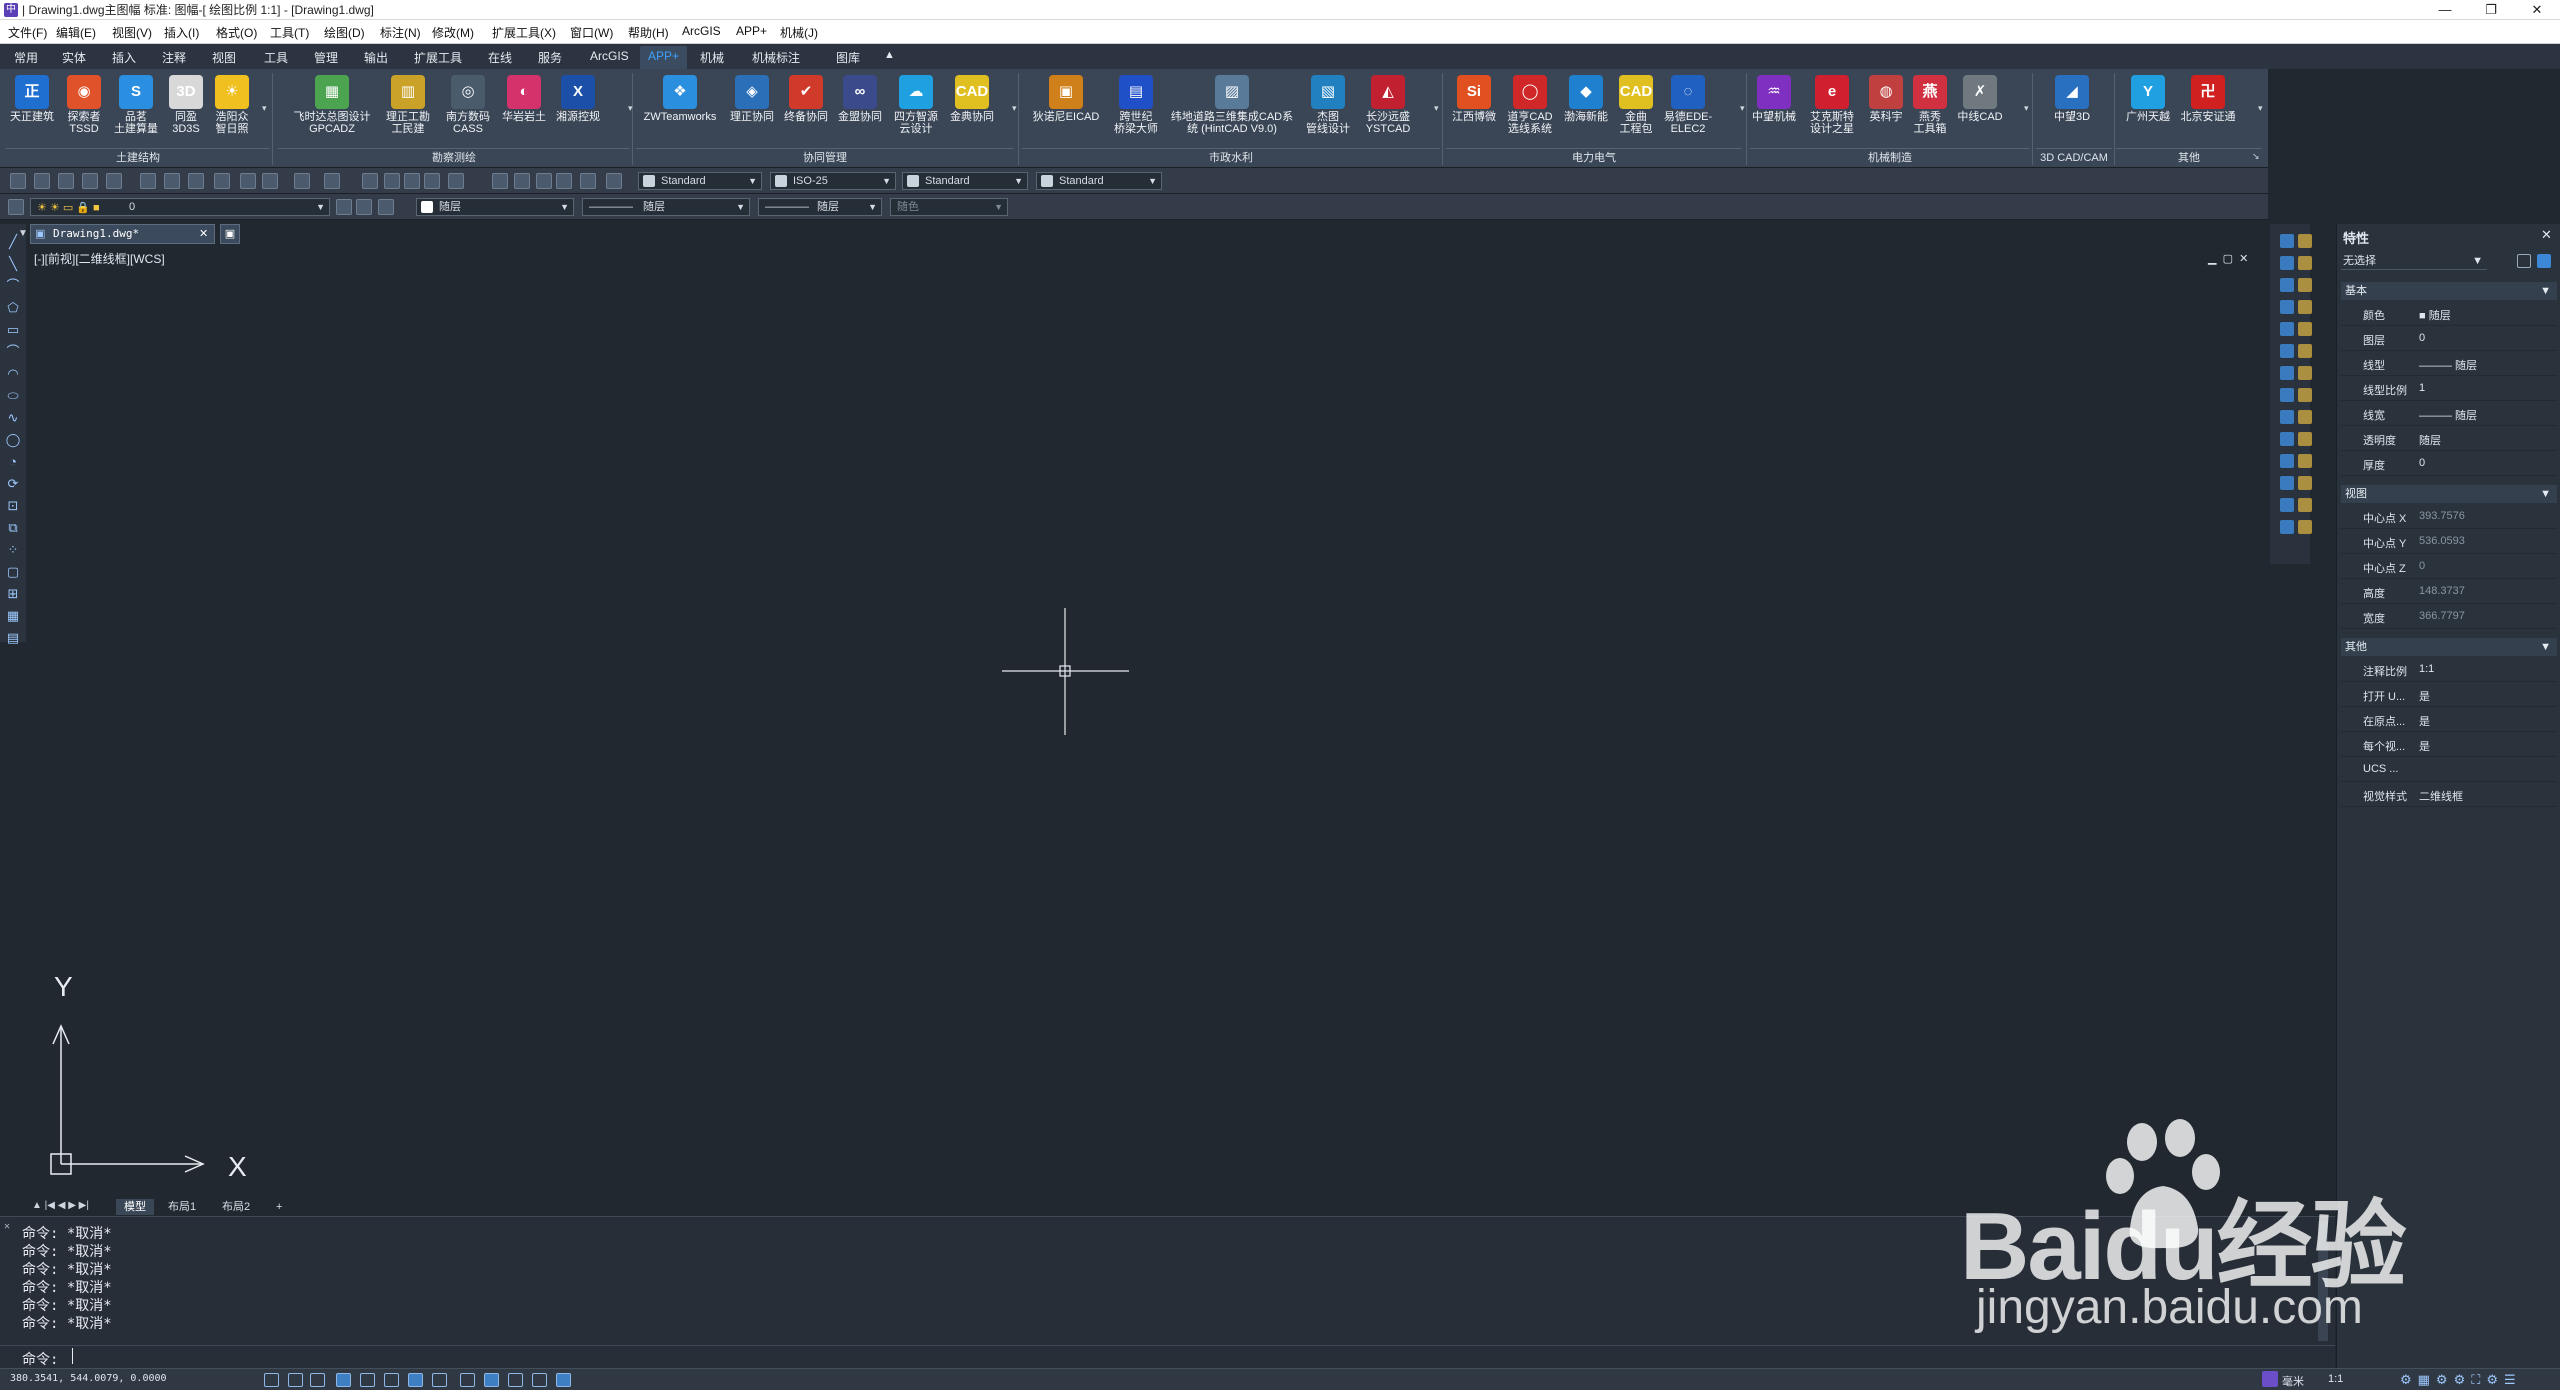 Image resolution: width=2560 pixels, height=1390 pixels. What do you see at coordinates (2305, 395) in the screenshot?
I see `modify-tool-icon-b7` at bounding box center [2305, 395].